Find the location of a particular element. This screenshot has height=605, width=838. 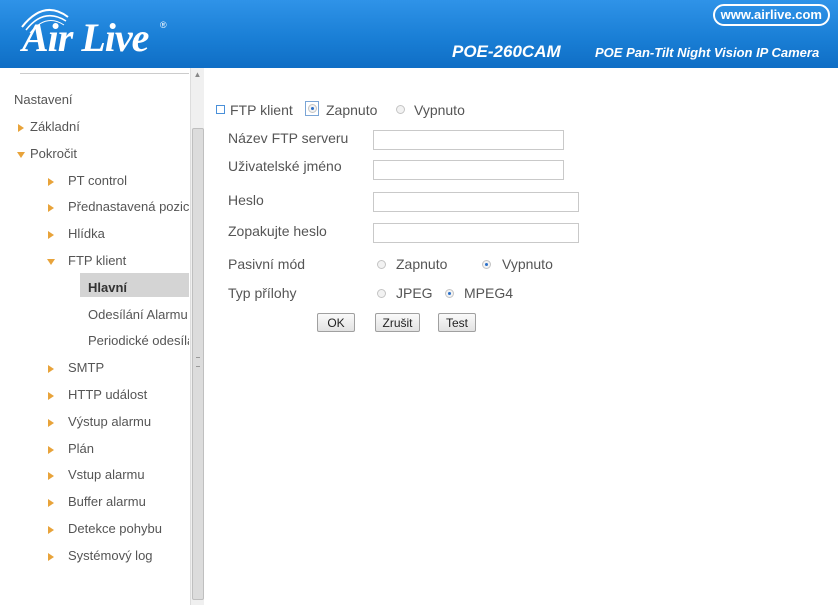

sidebar-item: Výstup alarmu is located at coordinates (98, 424).